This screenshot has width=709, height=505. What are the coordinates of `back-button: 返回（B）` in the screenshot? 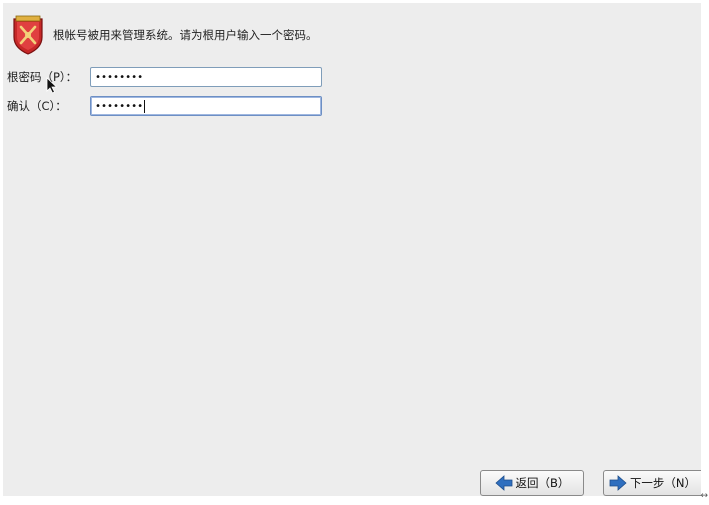 It's located at (532, 483).